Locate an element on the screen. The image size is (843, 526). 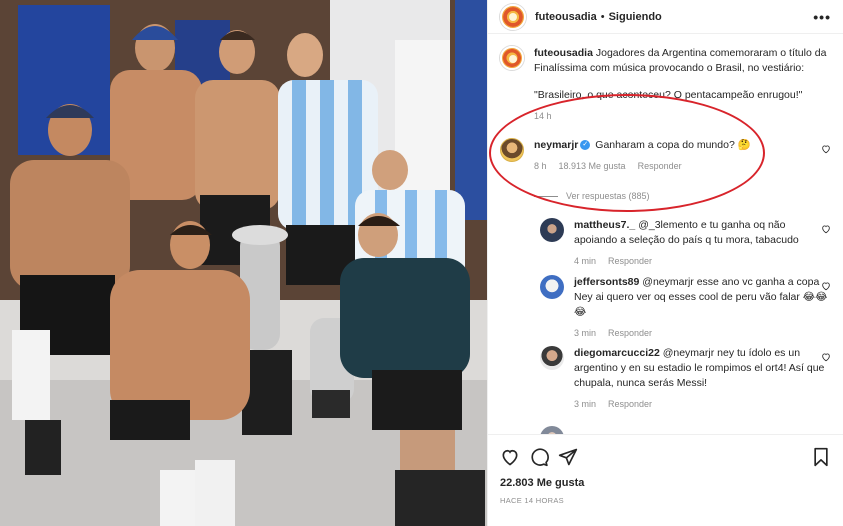
author-username: futeousadia is located at coordinates (566, 17).